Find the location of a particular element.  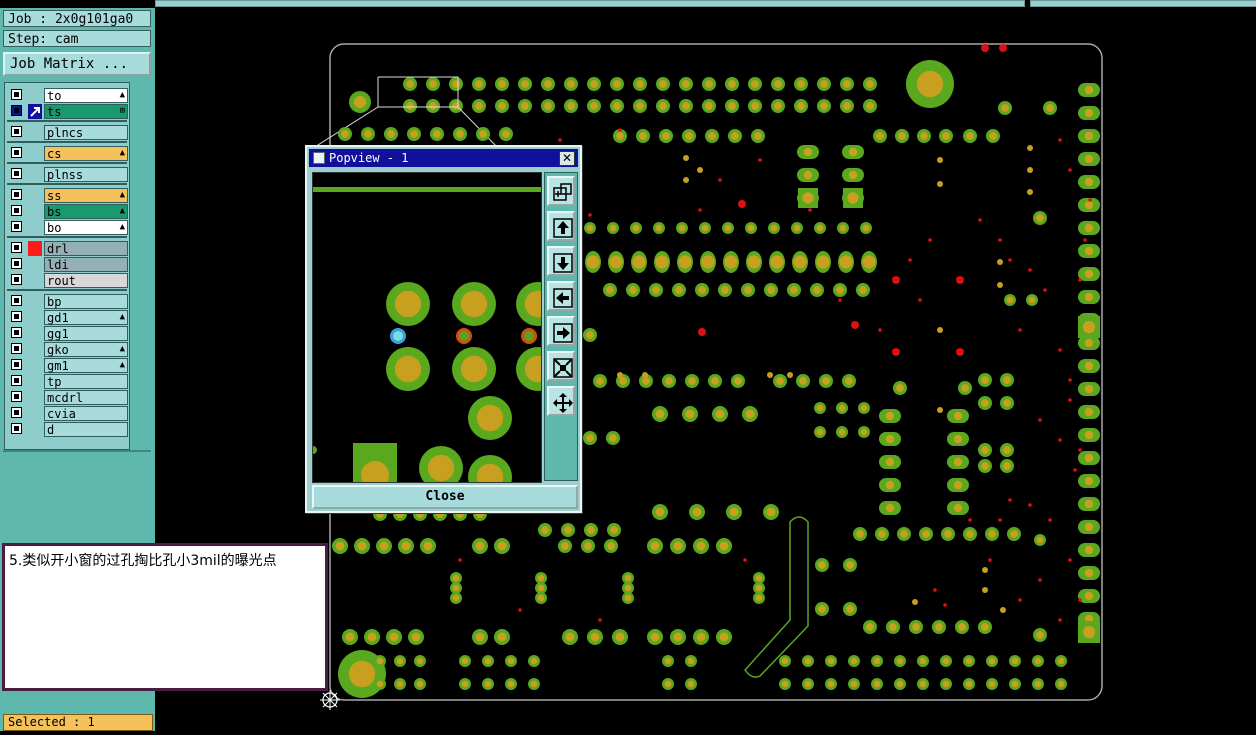

layer-name: ts ⊞ is located at coordinates (86, 111).